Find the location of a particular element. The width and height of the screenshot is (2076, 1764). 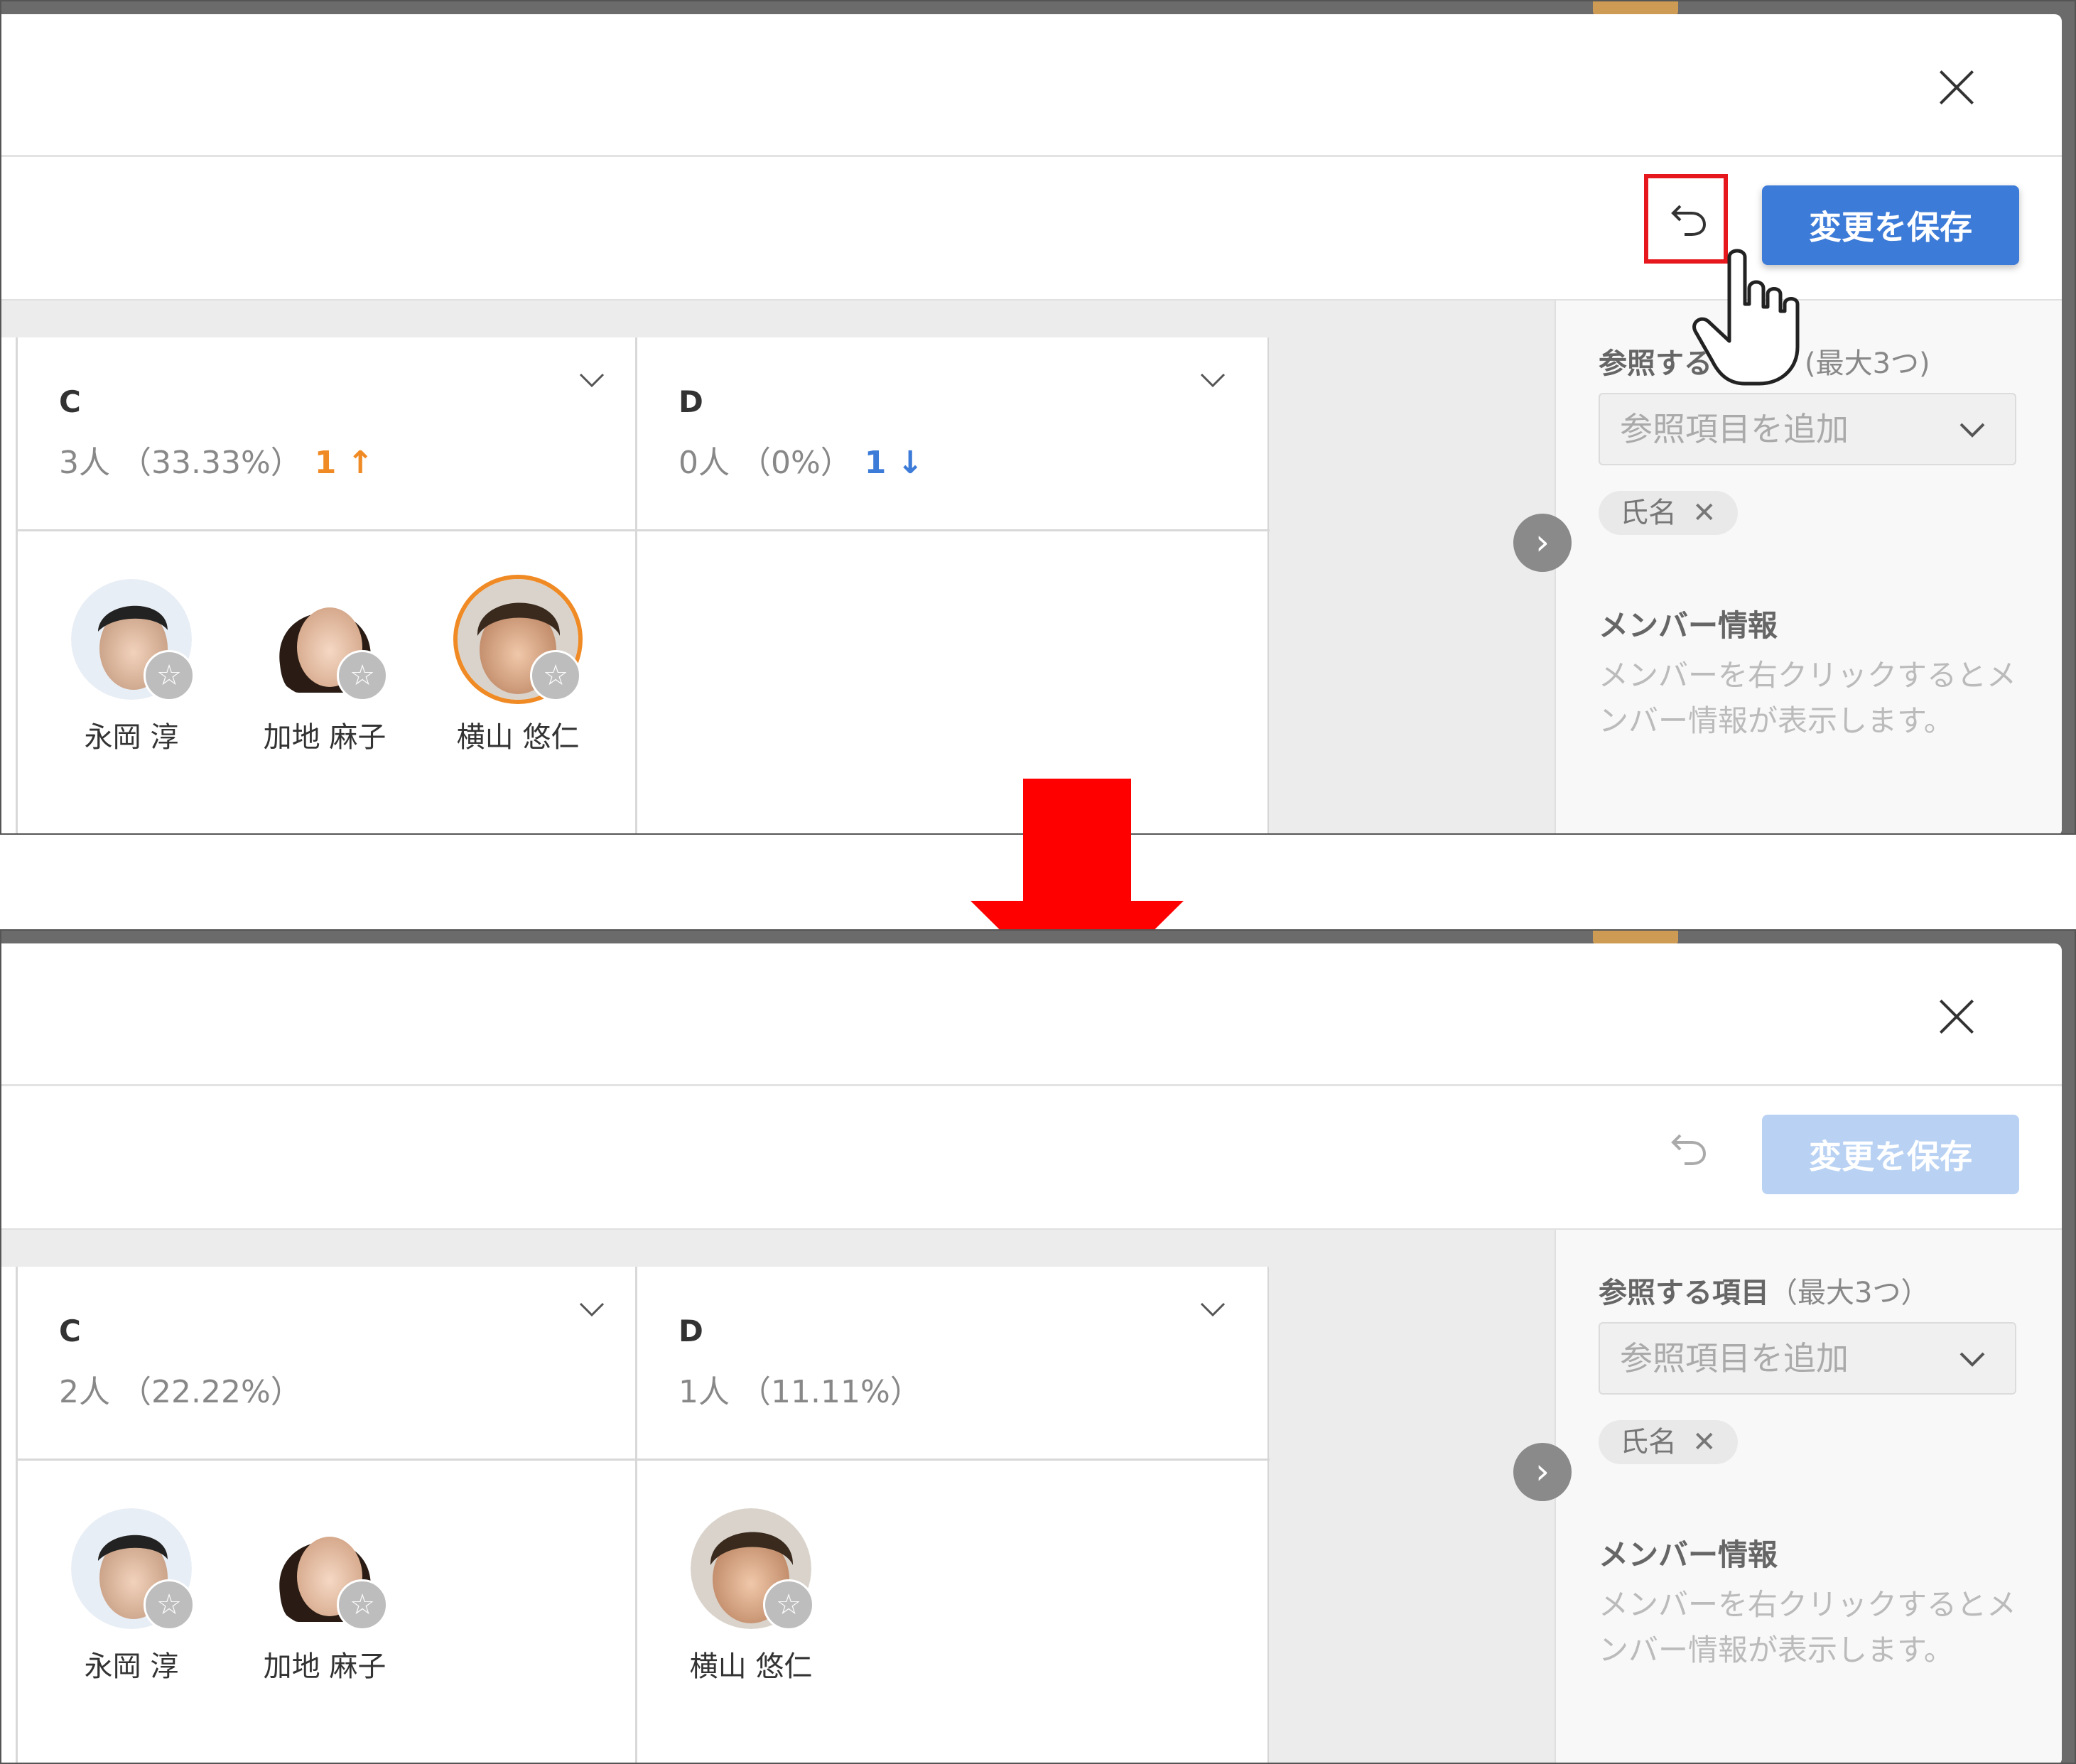

column-stat: 0人 （0%） 1 ↓ is located at coordinates (801, 459).